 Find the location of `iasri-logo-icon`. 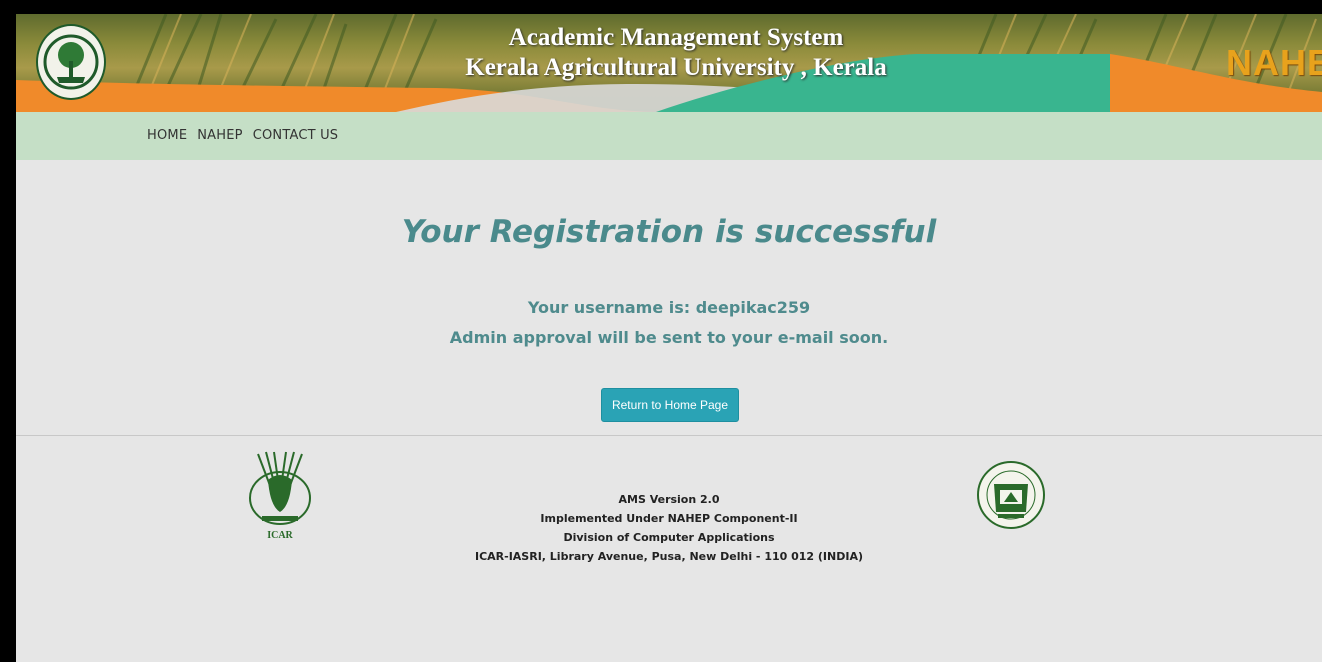

iasri-logo-icon is located at coordinates (1011, 495).